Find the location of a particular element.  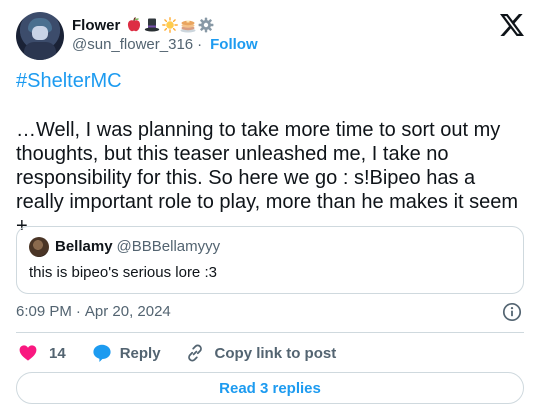

author-handle: @sun_flower_316 is located at coordinates (132, 44).